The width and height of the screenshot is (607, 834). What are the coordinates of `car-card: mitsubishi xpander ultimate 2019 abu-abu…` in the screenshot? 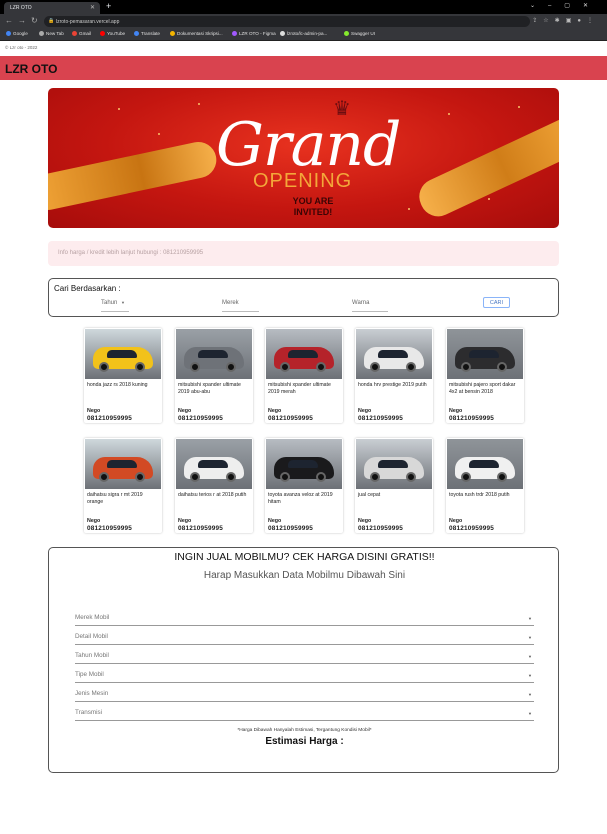 It's located at (214, 375).